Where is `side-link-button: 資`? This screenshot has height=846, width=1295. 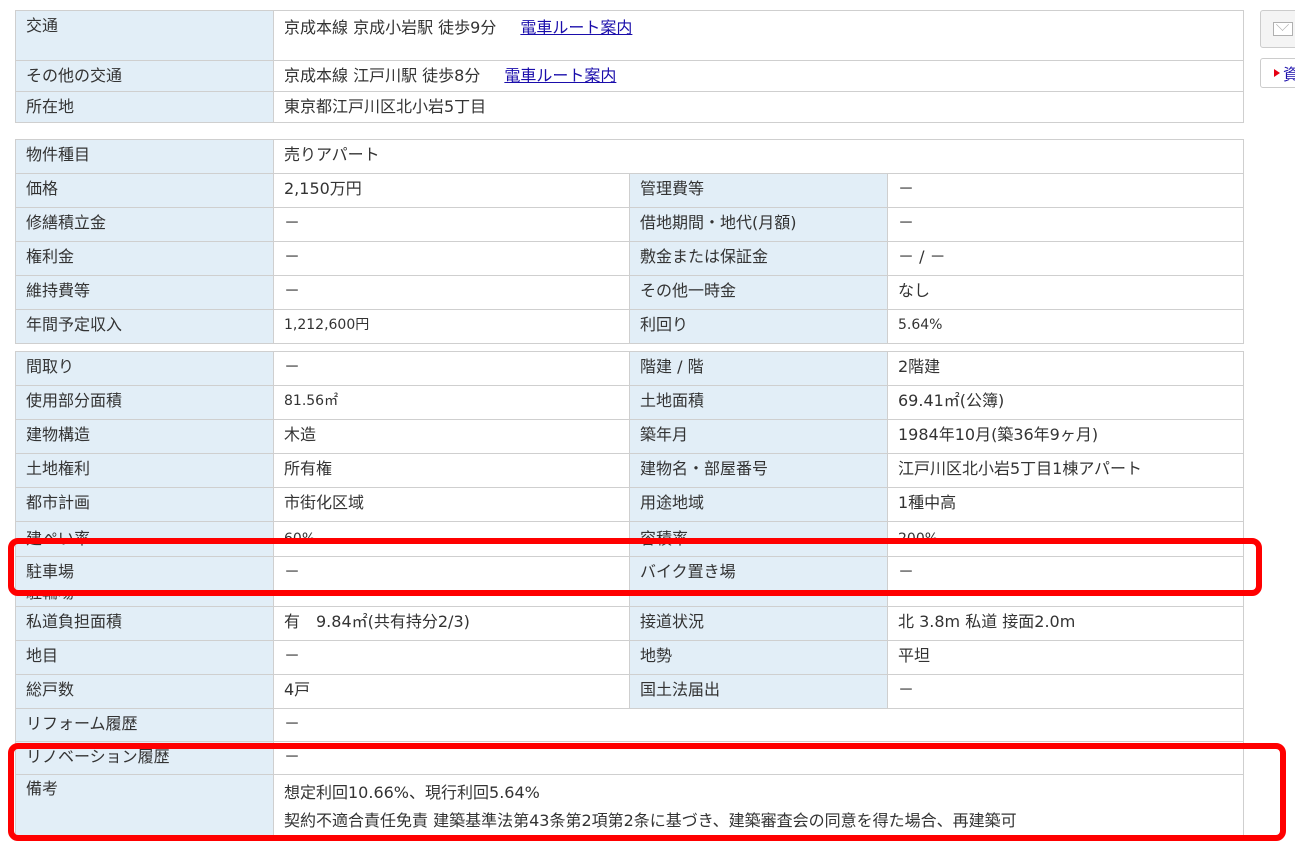 side-link-button: 資 is located at coordinates (1277, 73).